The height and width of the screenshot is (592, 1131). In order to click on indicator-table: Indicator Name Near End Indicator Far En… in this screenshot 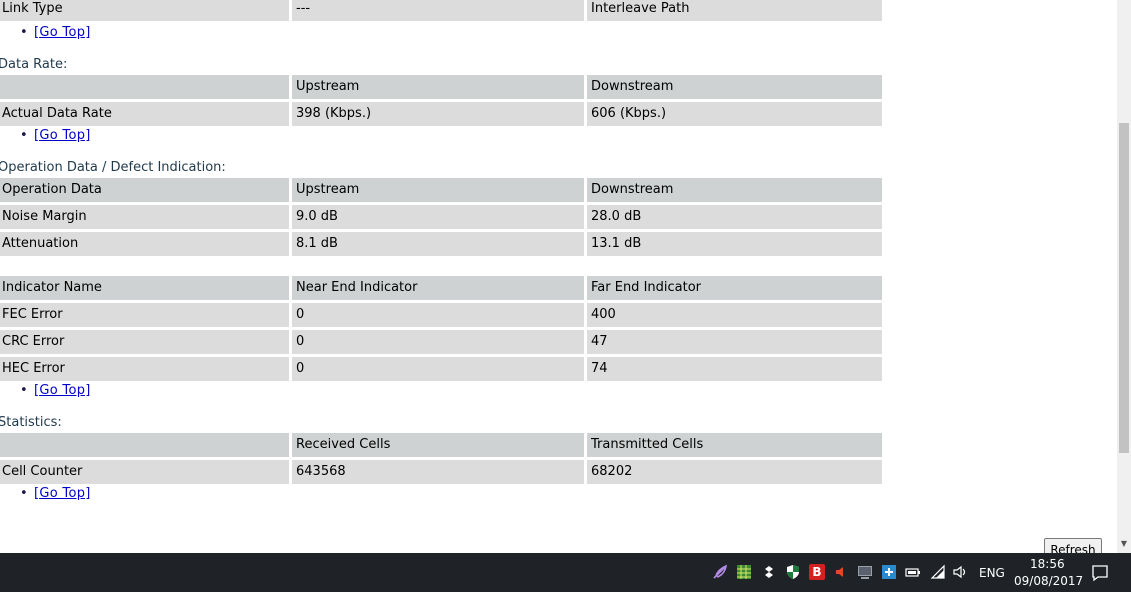, I will do `click(441, 330)`.